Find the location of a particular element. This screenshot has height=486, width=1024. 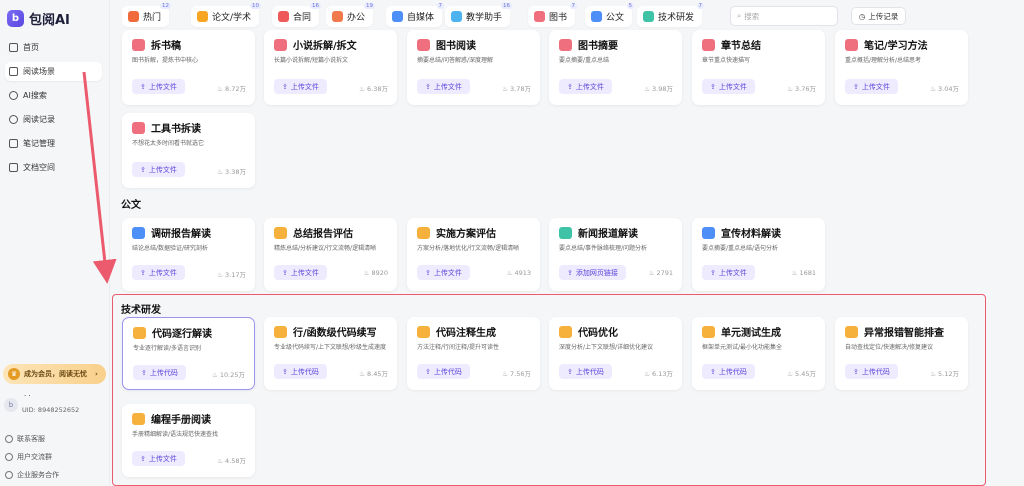

scene-card: 图书摘要要点摘要/重点总结 ⇪ 上传文件 ♨ 3.98万 is located at coordinates (615, 67).